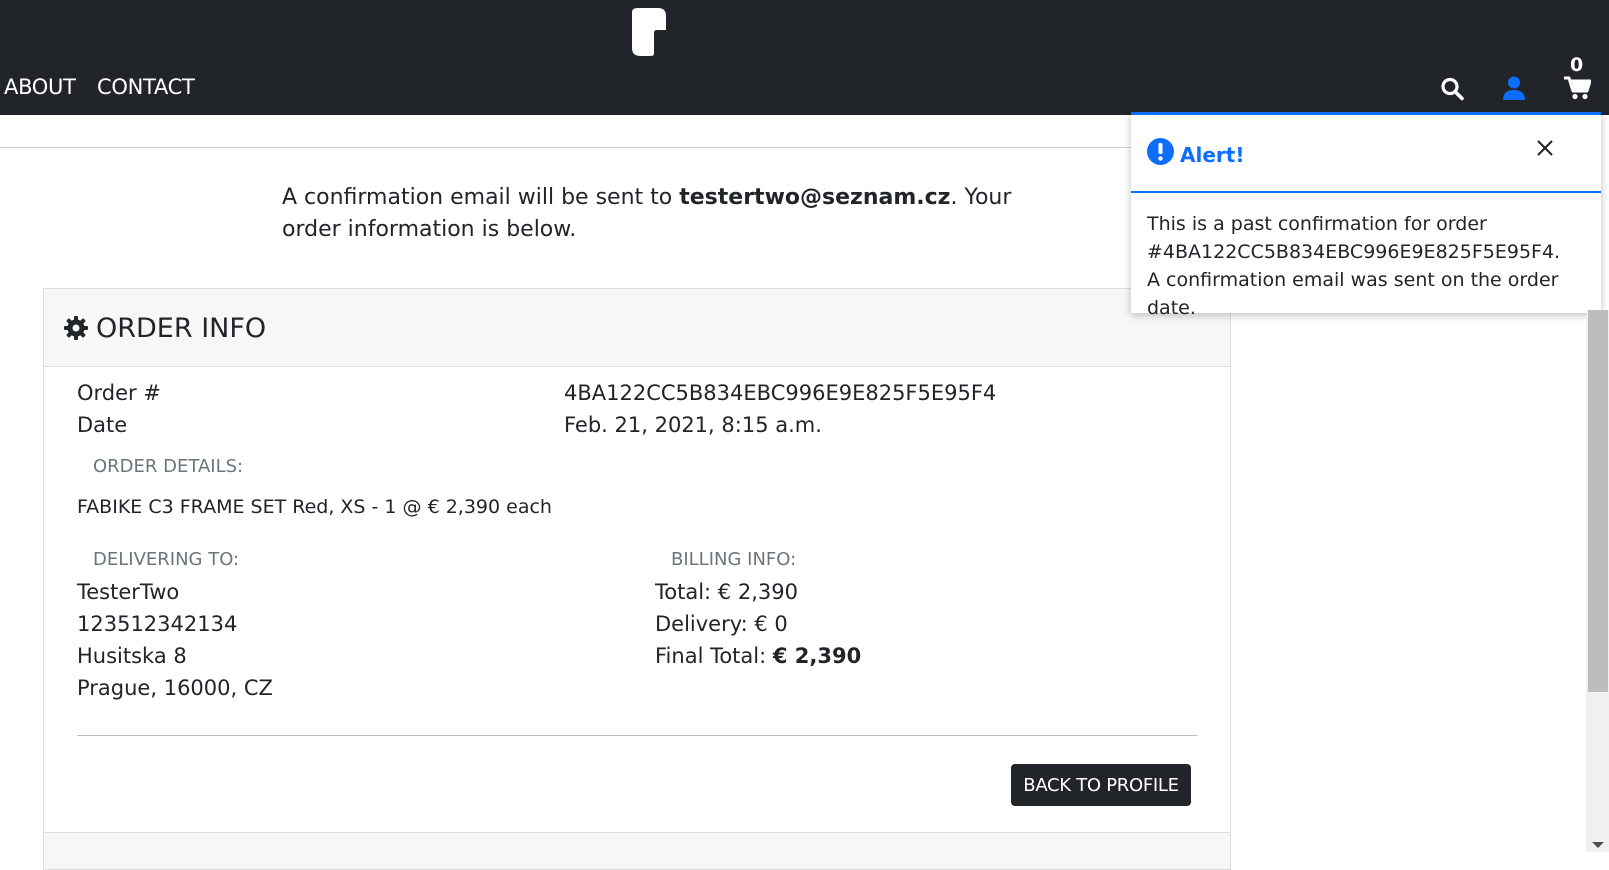  What do you see at coordinates (1577, 88) in the screenshot?
I see `cart-icon` at bounding box center [1577, 88].